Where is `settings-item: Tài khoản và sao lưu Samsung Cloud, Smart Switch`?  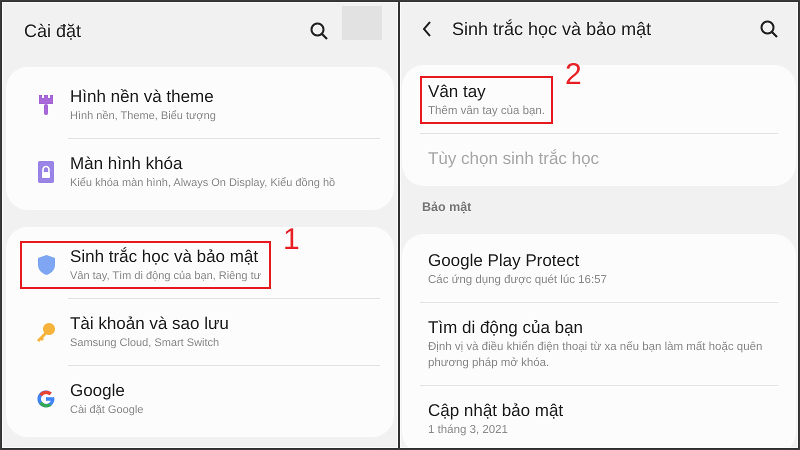
settings-item: Tài khoản và sao lưu Samsung Cloud, Smart Switch is located at coordinates (200, 332).